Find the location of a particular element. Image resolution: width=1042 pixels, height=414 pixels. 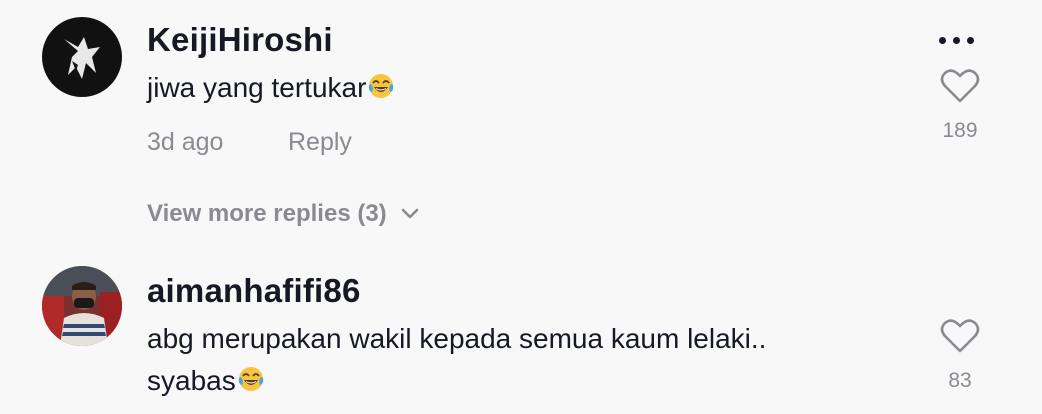

comment-timestamp: 3d ago is located at coordinates (185, 142).